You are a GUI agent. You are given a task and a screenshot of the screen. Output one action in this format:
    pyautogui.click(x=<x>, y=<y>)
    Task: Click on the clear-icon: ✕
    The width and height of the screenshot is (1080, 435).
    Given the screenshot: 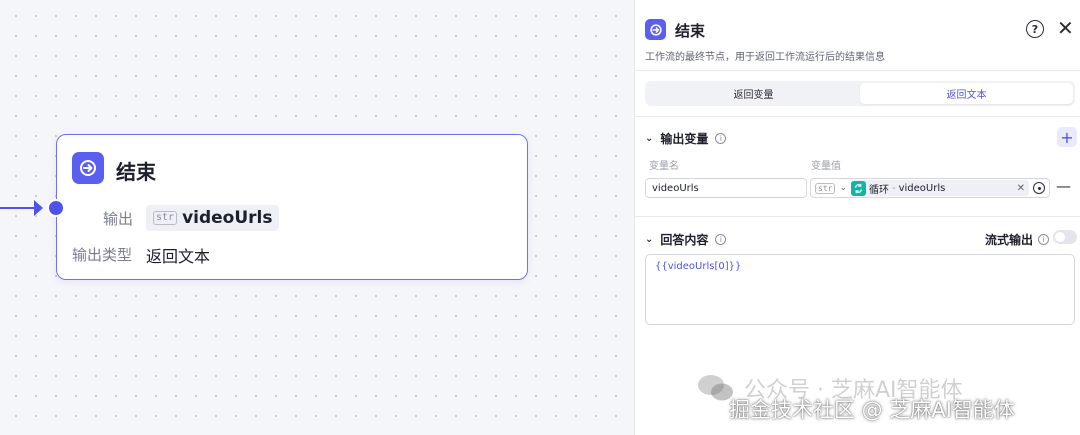 What is the action you would take?
    pyautogui.click(x=1021, y=188)
    